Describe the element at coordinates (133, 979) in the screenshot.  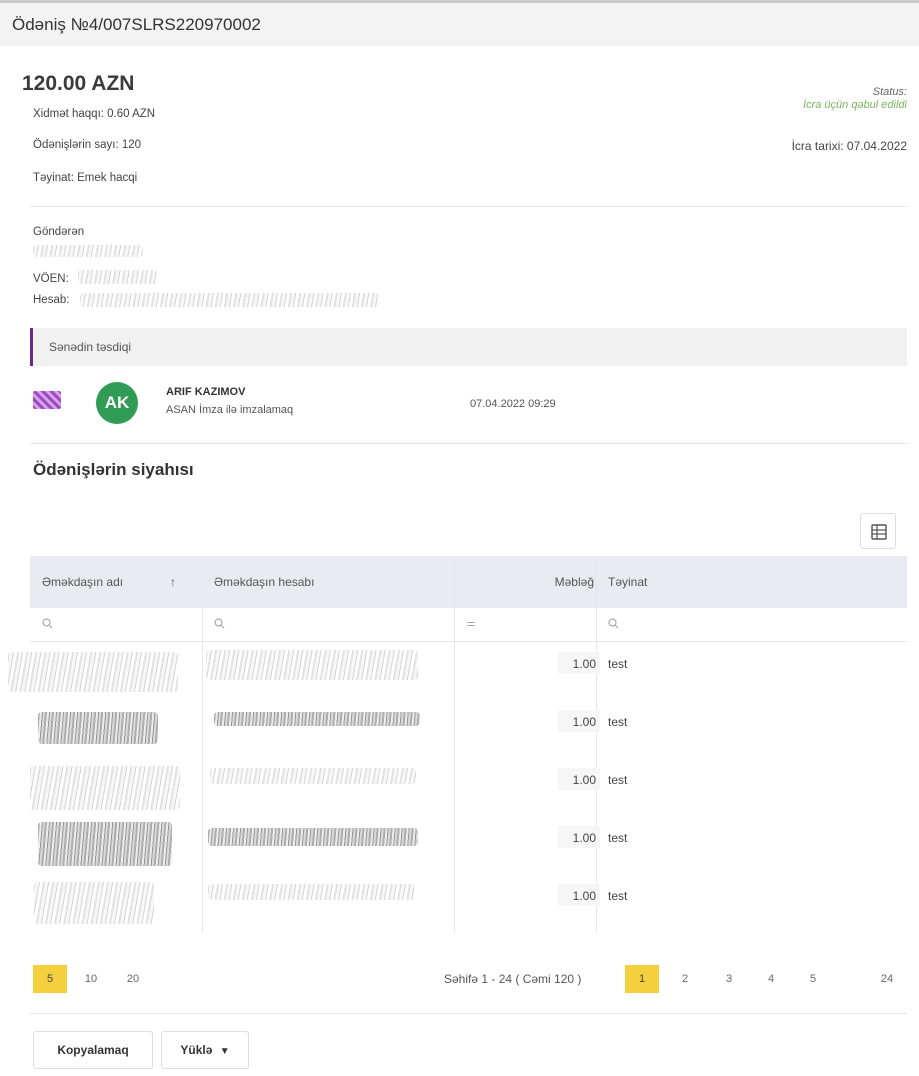
I see `page-size-20: 20` at that location.